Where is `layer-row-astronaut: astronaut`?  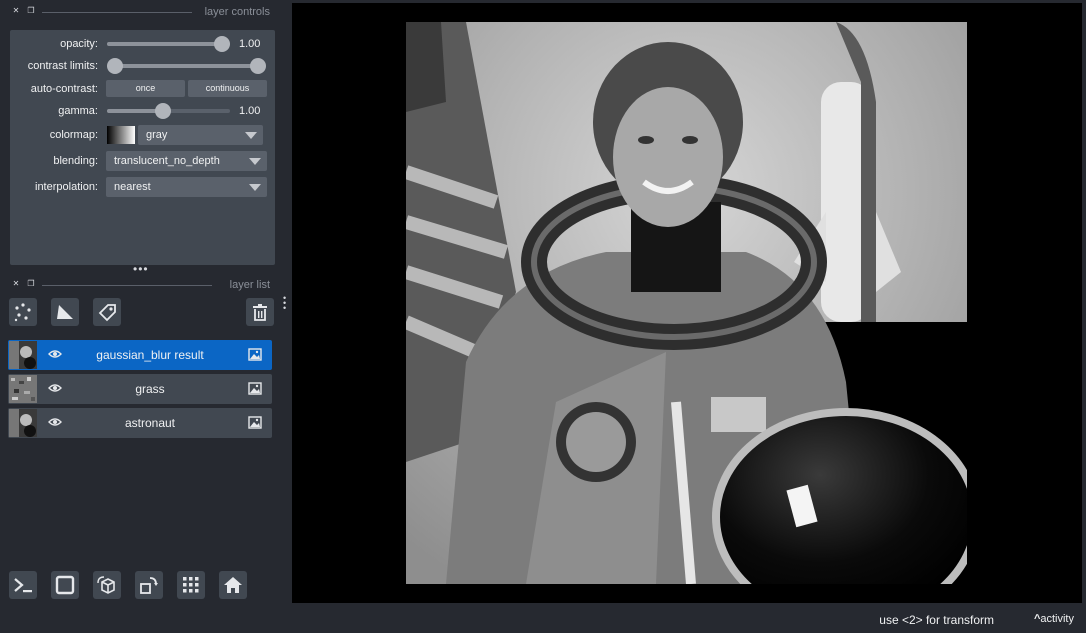
layer-row-astronaut: astronaut is located at coordinates (140, 423).